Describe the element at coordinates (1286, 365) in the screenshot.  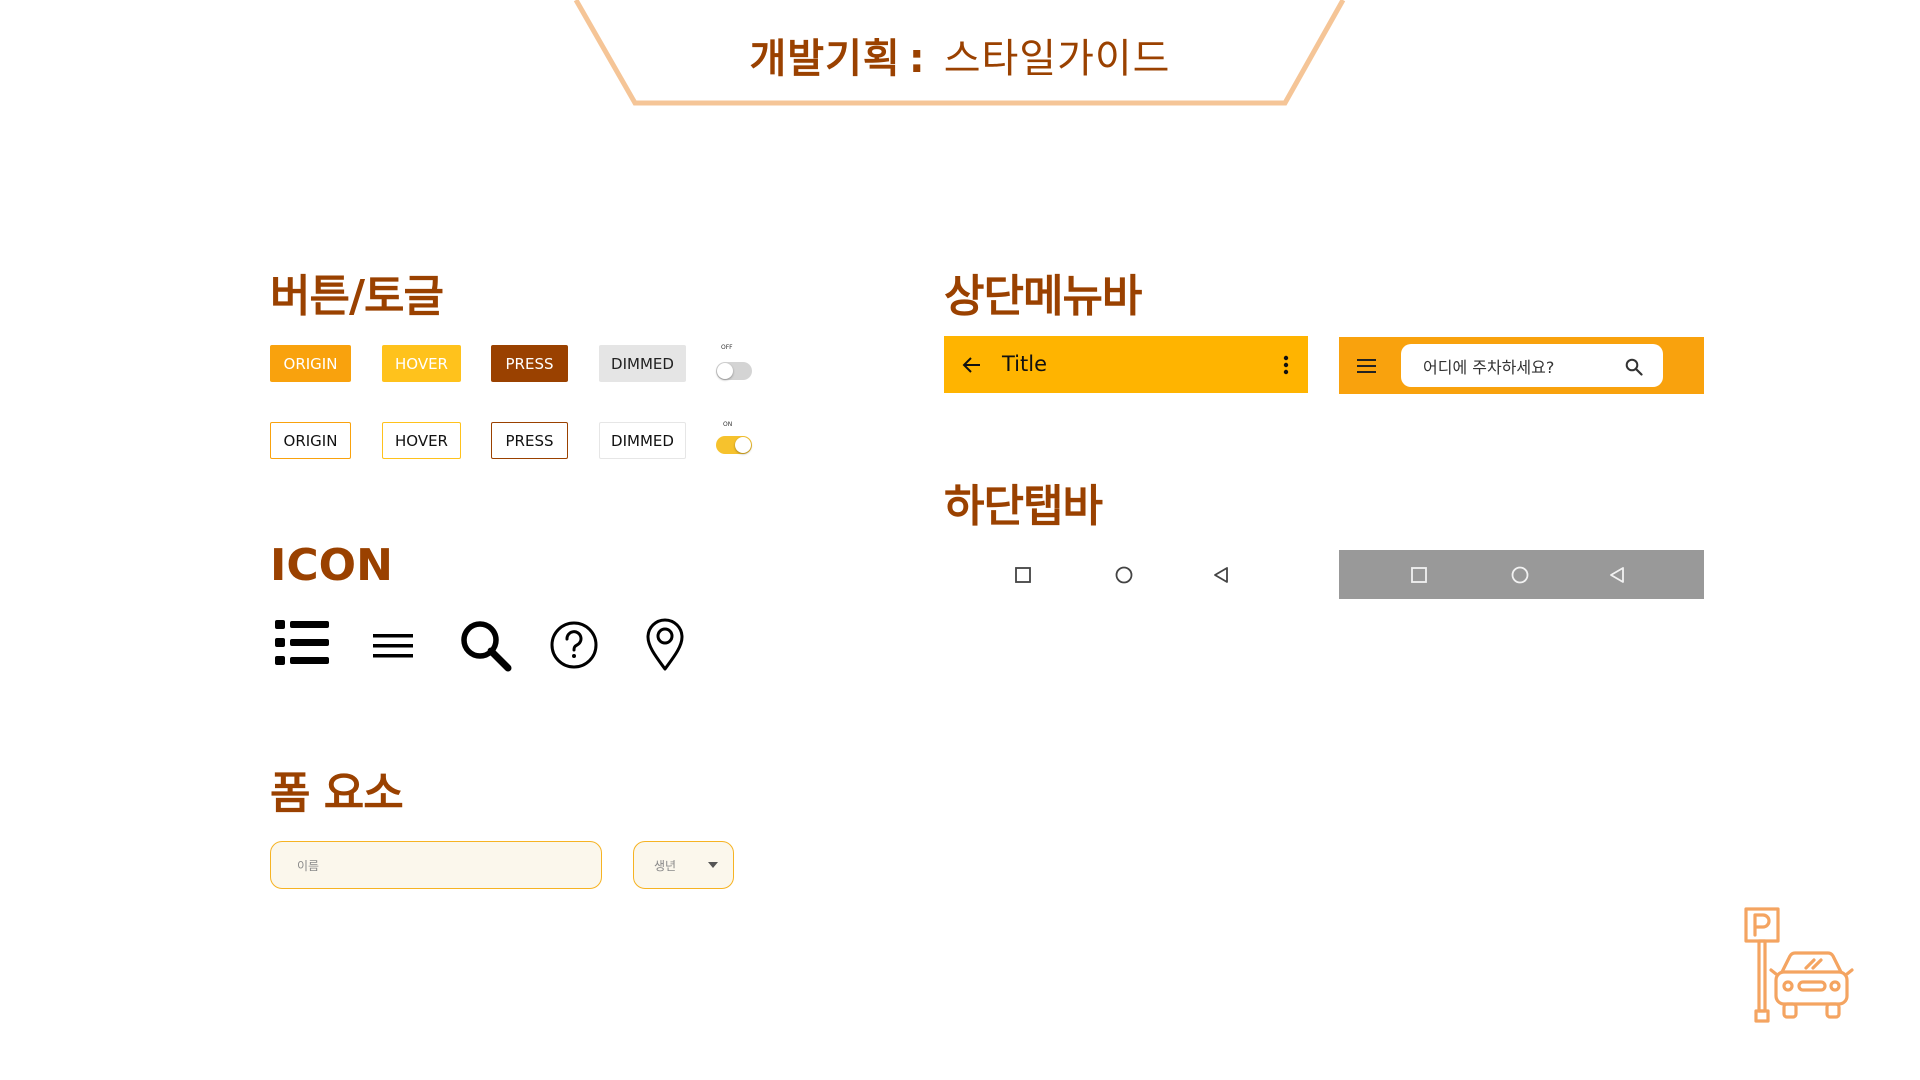
I see `more-vert-icon` at that location.